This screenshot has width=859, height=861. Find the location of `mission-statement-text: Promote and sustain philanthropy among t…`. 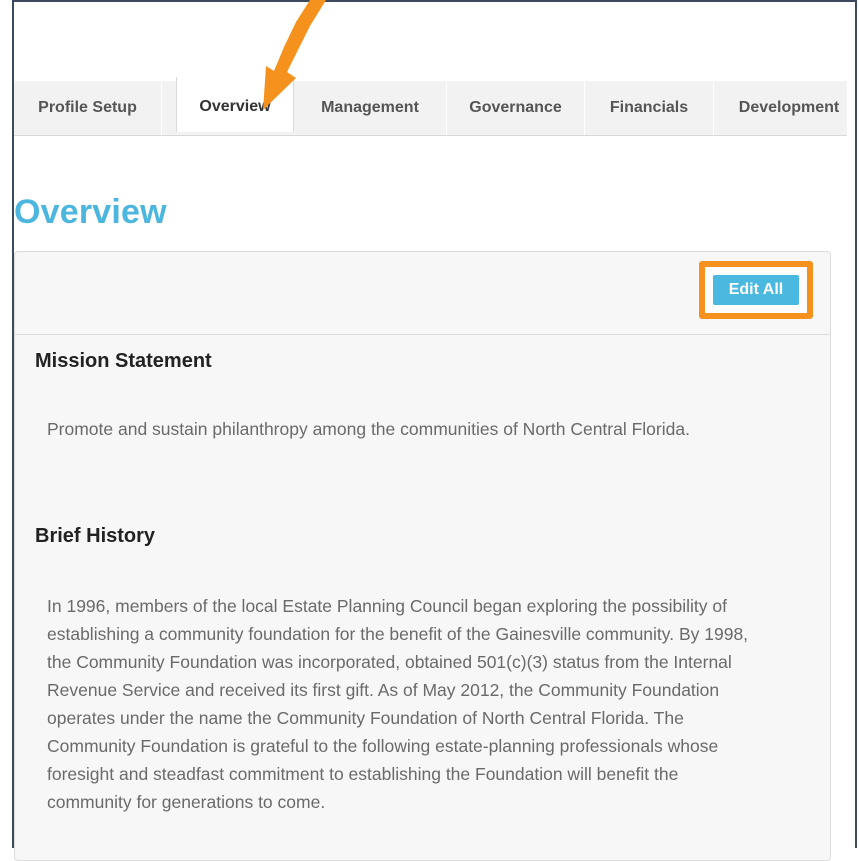

mission-statement-text: Promote and sustain philanthropy among t… is located at coordinates (368, 429).